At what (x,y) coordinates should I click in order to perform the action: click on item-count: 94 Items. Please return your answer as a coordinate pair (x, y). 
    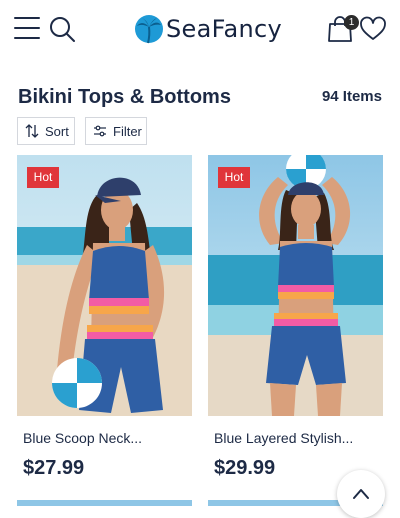
    Looking at the image, I should click on (351, 96).